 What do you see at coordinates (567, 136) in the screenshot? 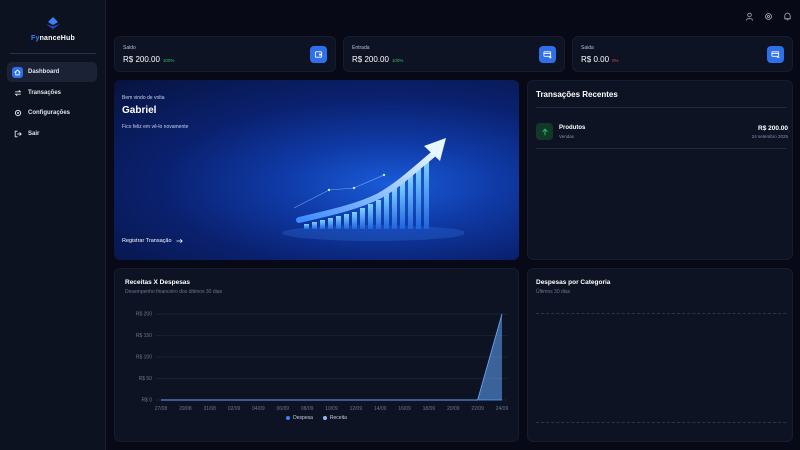
I see `transaction-category: Vendas` at bounding box center [567, 136].